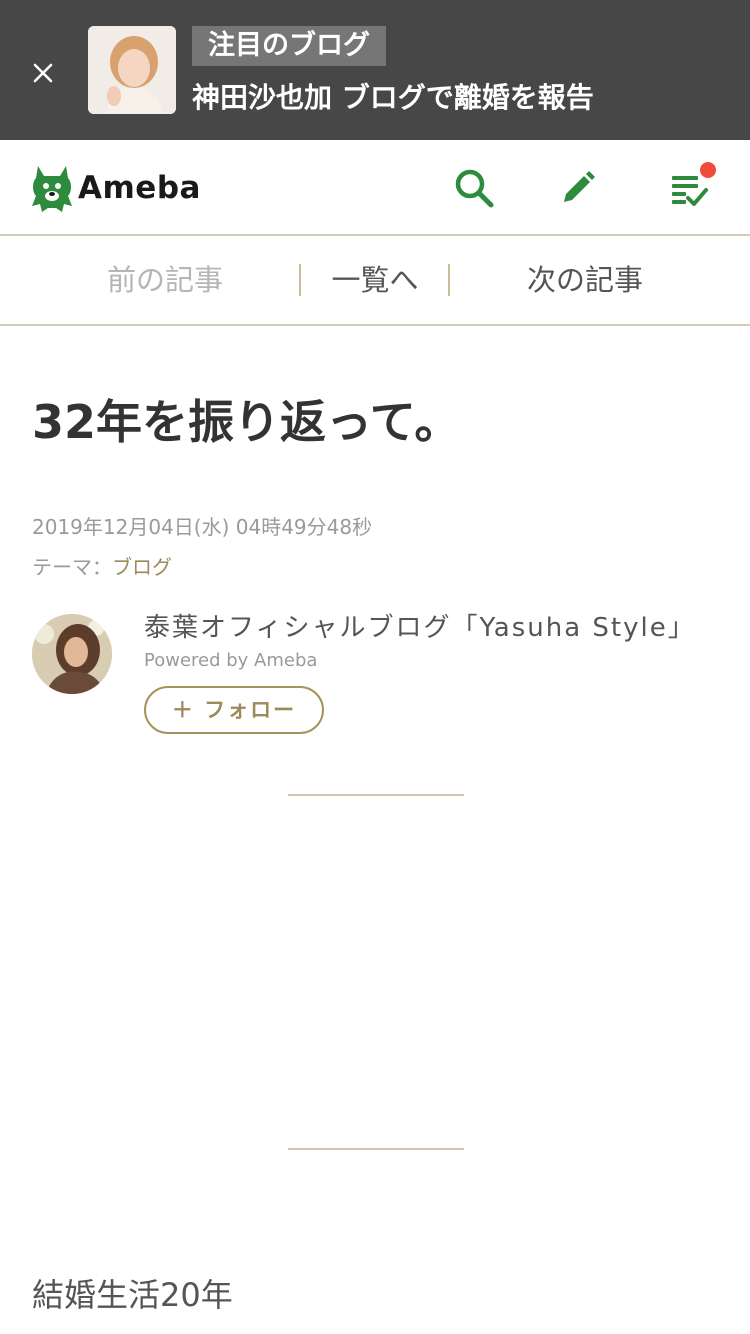 The height and width of the screenshot is (1334, 750). Describe the element at coordinates (420, 628) in the screenshot. I see `blog-name: 泰葉オフィシャルブログ「Yasuha Style」` at that location.